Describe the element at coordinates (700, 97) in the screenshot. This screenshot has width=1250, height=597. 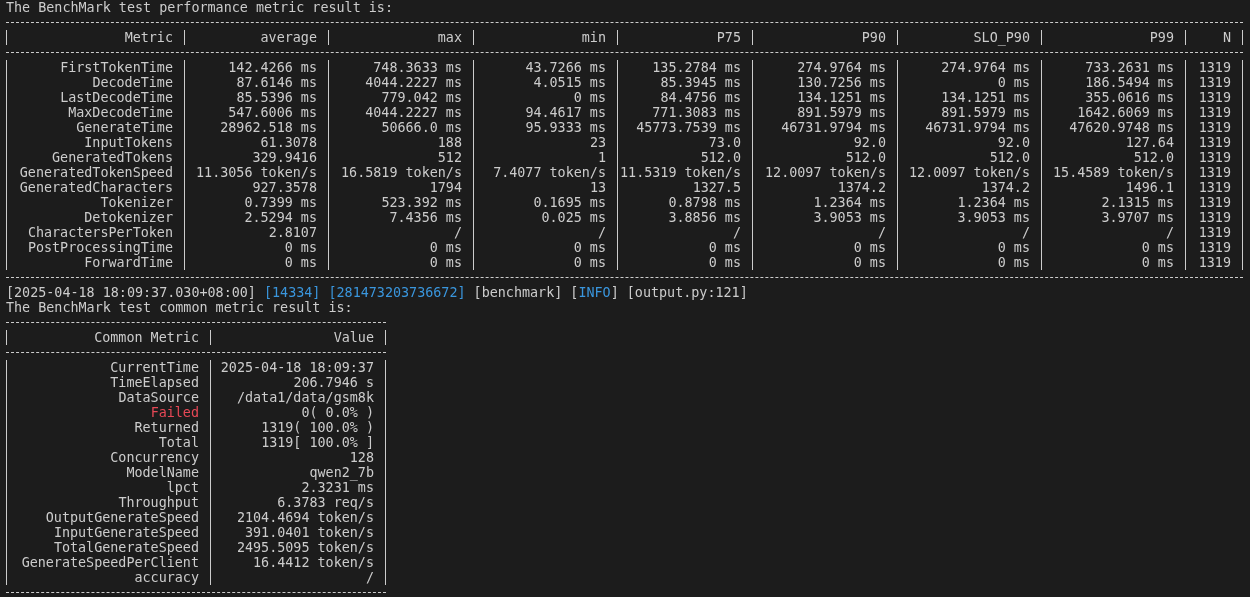
I see `table-cell: 84.4756 ms` at that location.